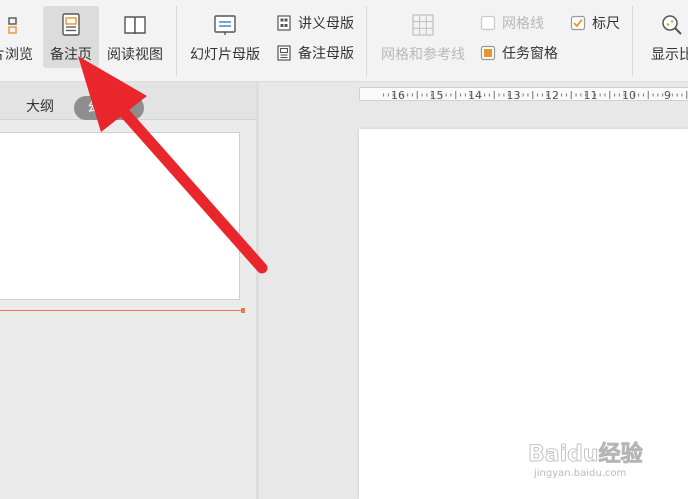  Describe the element at coordinates (71, 55) in the screenshot. I see `notes-page-label: 备注页` at that location.